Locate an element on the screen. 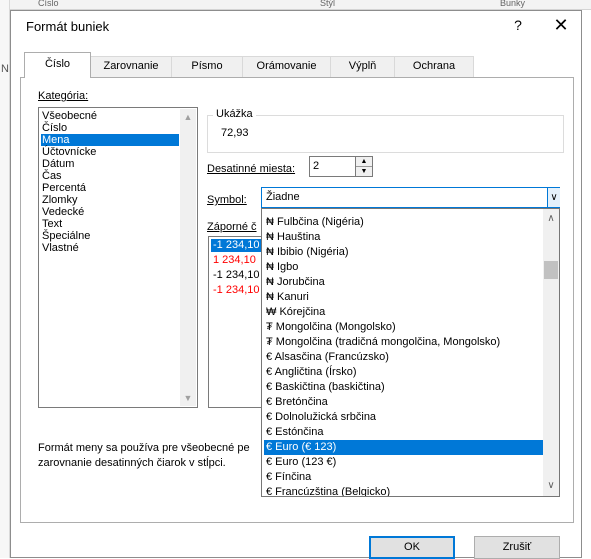 Image resolution: width=591 pixels, height=559 pixels. ribbon-group-label: Číslo is located at coordinates (48, 4).